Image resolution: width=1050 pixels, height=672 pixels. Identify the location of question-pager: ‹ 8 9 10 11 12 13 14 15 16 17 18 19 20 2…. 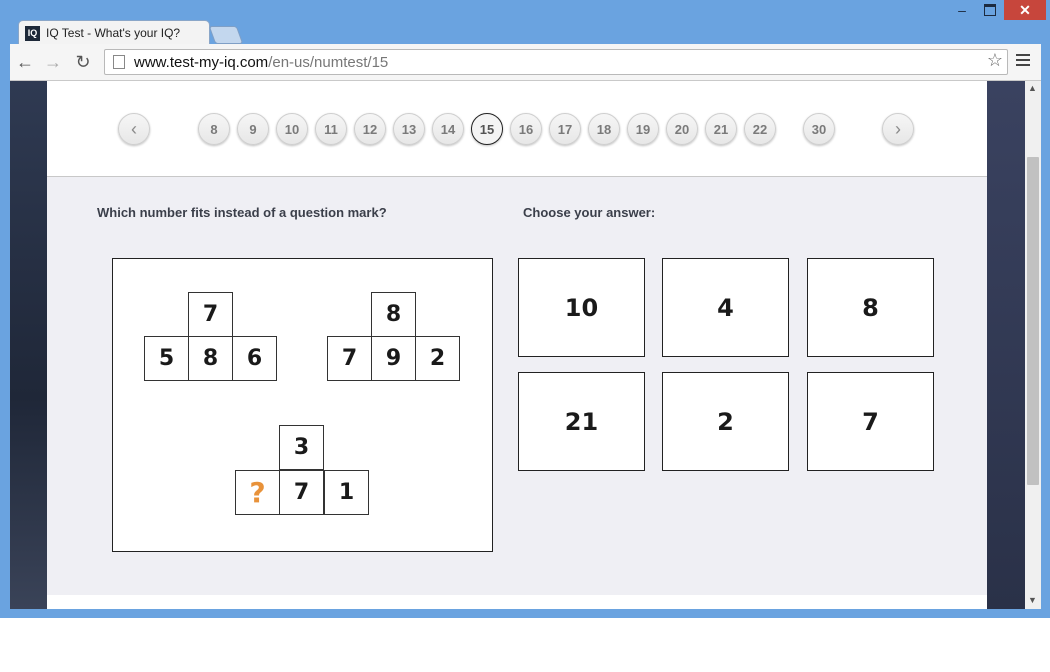
(517, 129).